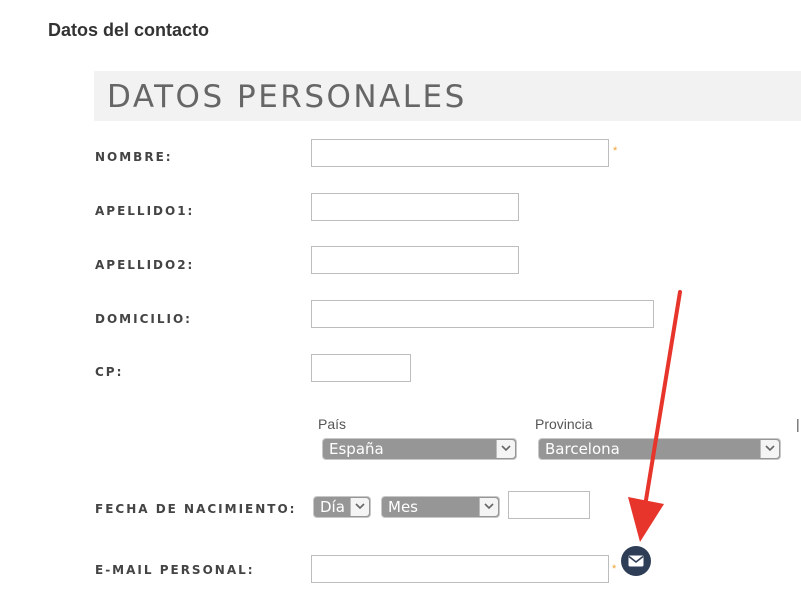  What do you see at coordinates (615, 151) in the screenshot?
I see `nombre-required-marker: *` at bounding box center [615, 151].